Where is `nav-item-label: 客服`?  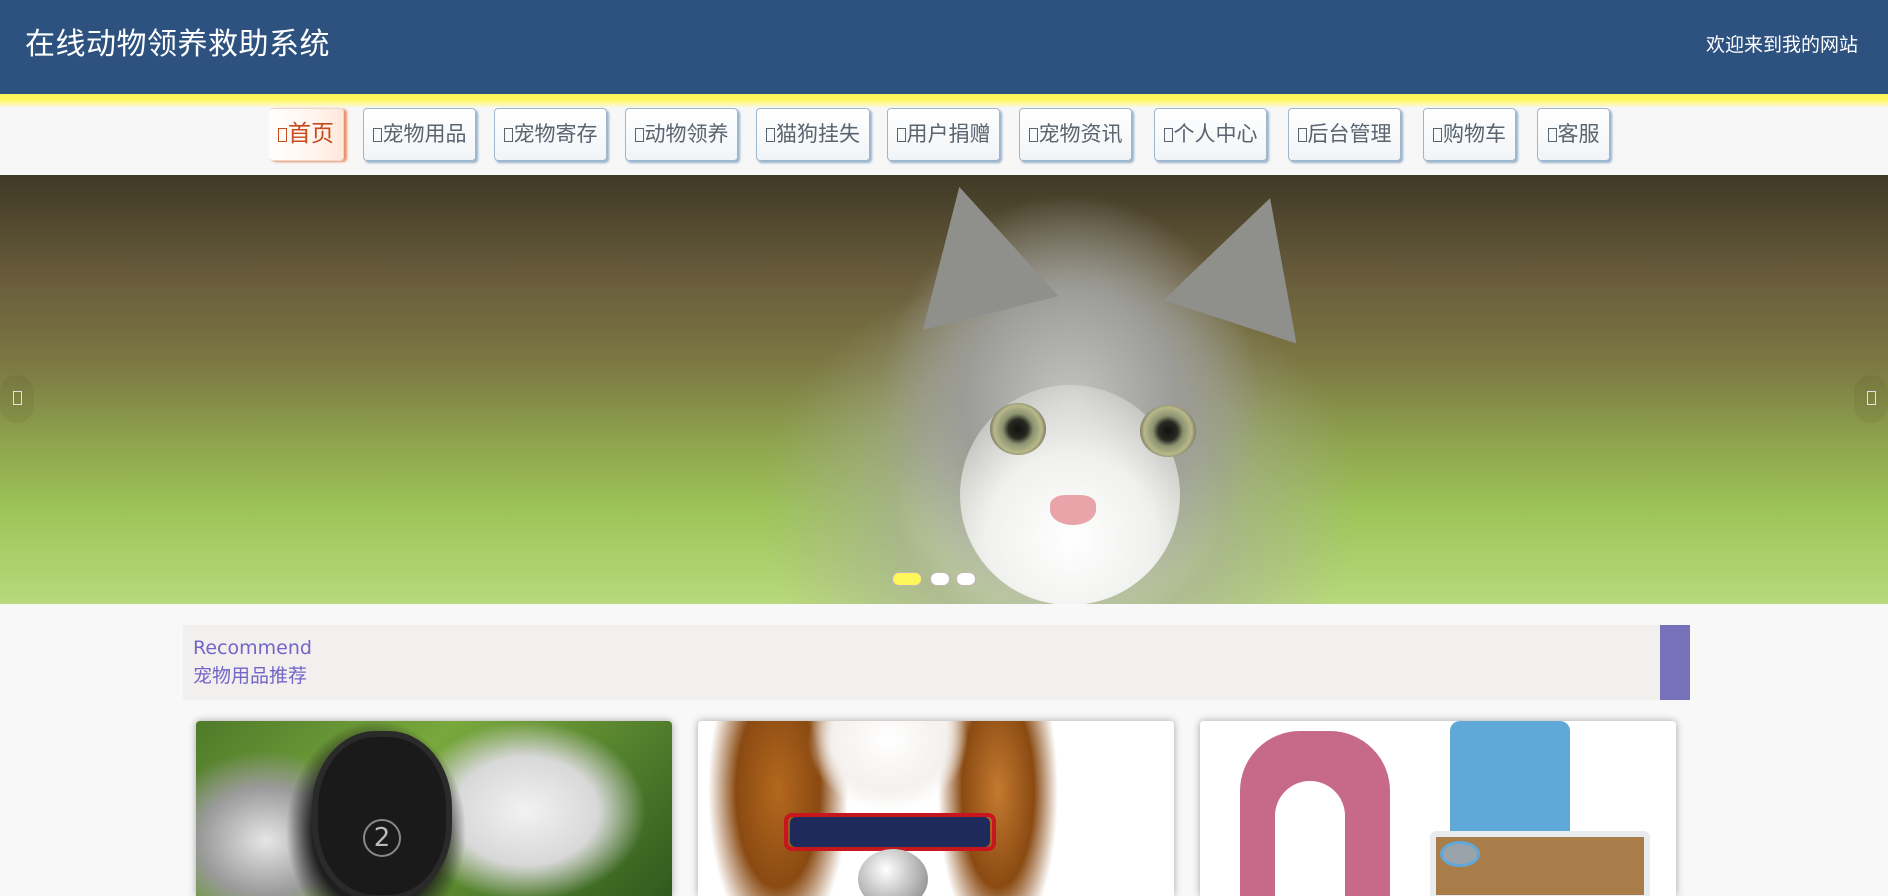 nav-item-label: 客服 is located at coordinates (1578, 134).